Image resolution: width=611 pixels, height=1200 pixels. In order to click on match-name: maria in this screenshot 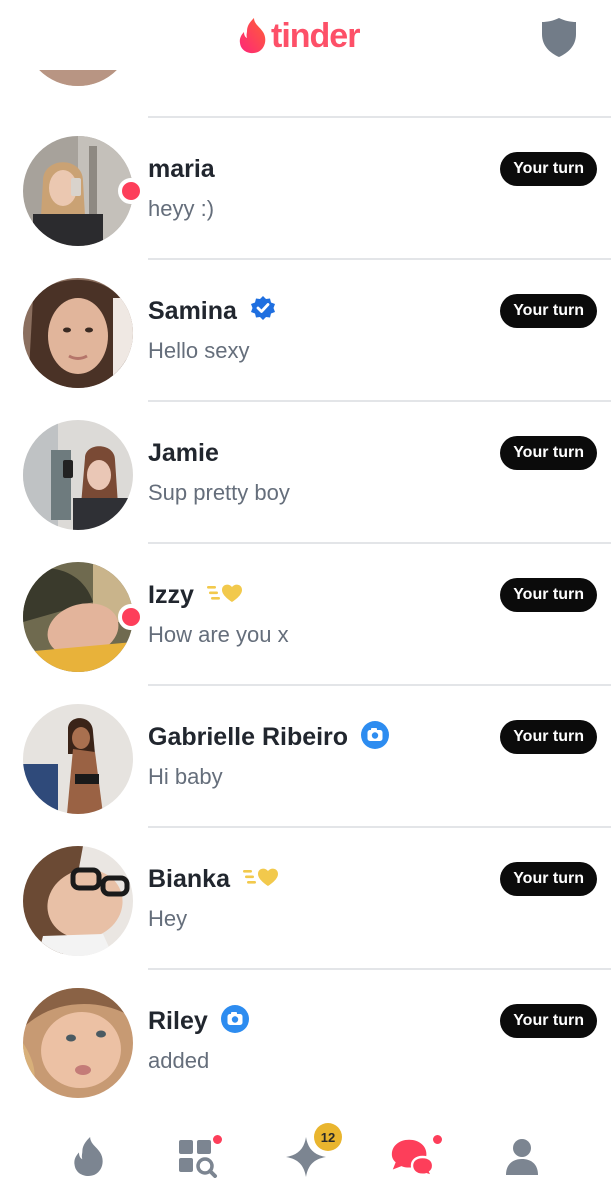, I will do `click(181, 168)`.